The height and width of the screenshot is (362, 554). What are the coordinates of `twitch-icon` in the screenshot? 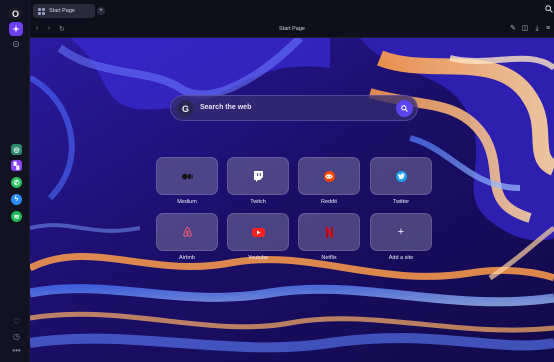 It's located at (258, 176).